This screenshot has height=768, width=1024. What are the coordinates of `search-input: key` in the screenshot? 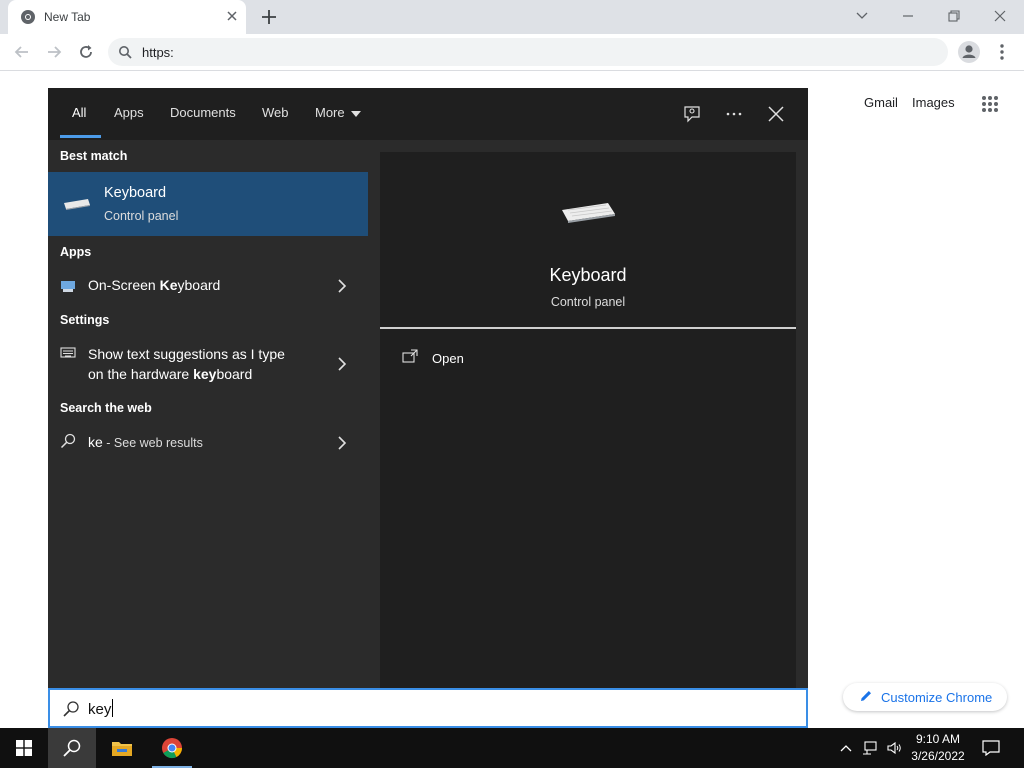 It's located at (428, 708).